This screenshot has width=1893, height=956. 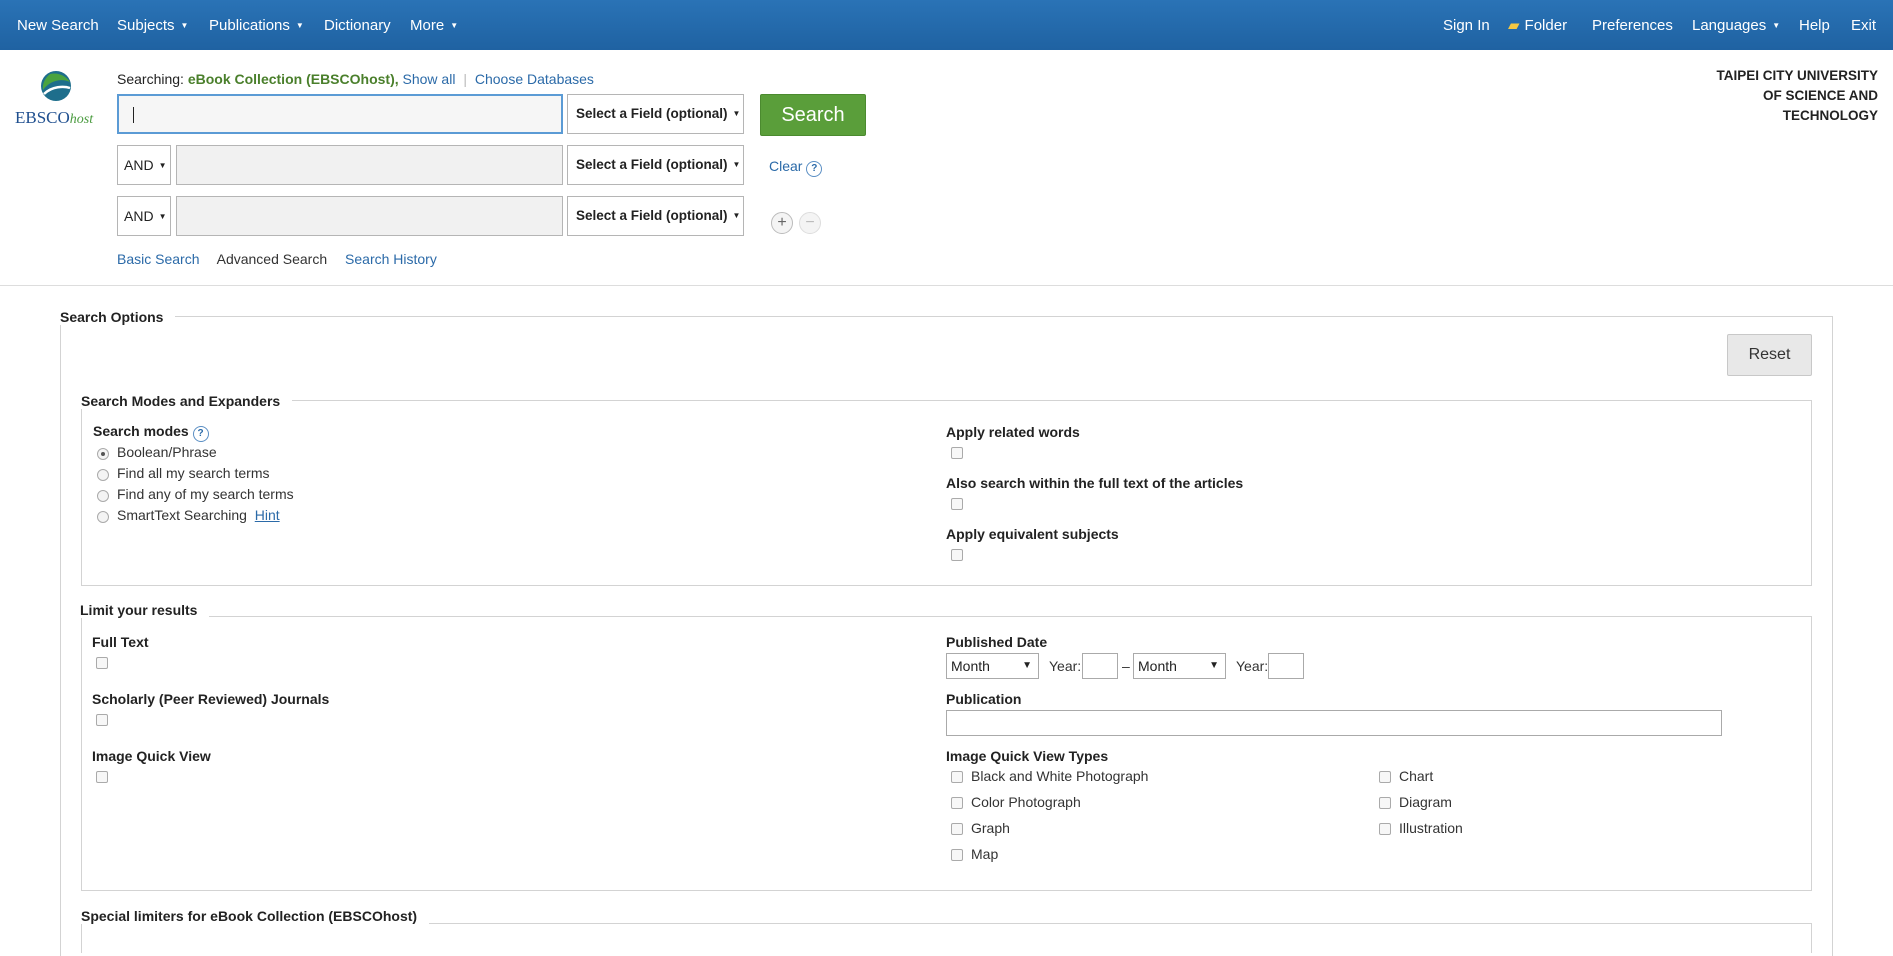 I want to click on org-line: OF SCIENCE AND, so click(x=1820, y=95).